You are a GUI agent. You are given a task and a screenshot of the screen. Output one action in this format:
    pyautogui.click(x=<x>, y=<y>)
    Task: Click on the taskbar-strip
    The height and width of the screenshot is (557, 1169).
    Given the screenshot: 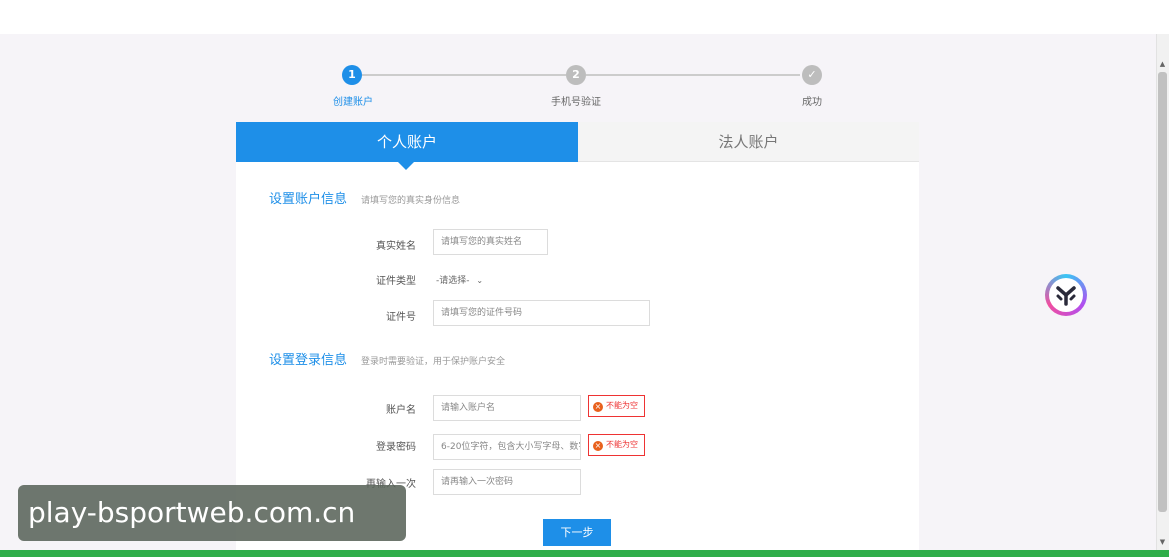 What is the action you would take?
    pyautogui.click(x=584, y=553)
    